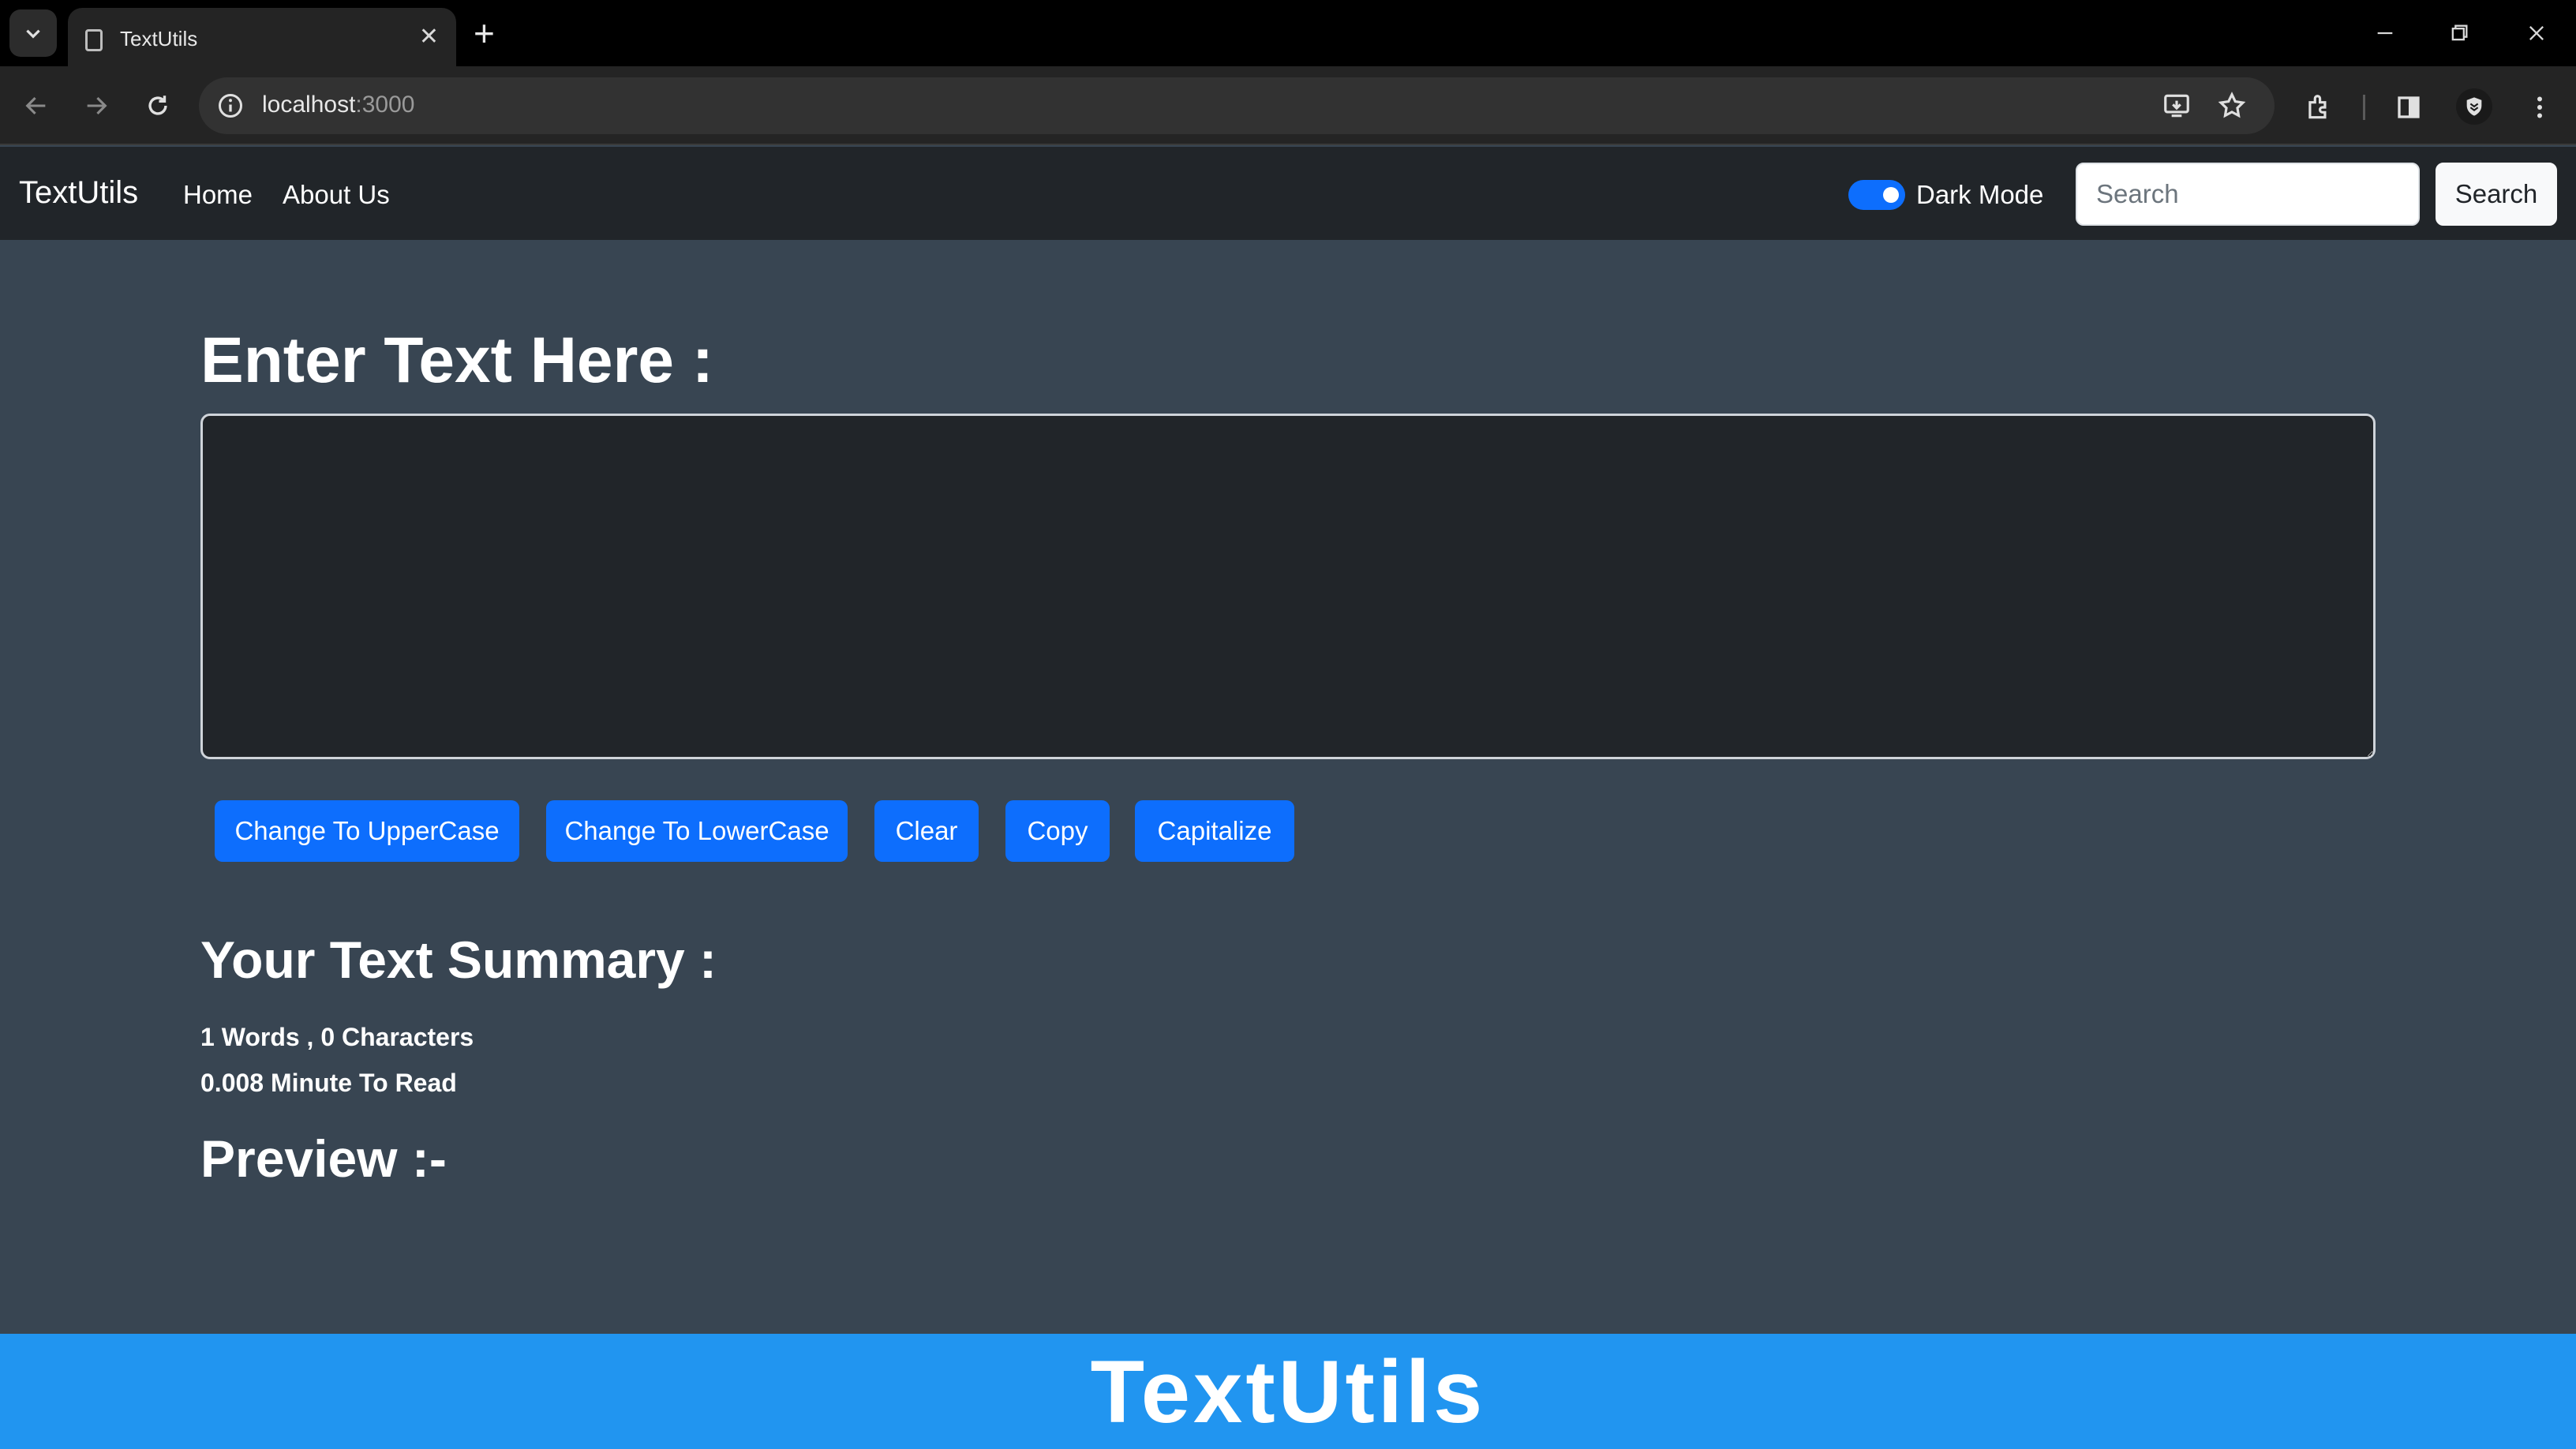 This screenshot has height=1449, width=2576. Describe the element at coordinates (1876, 195) in the screenshot. I see `dark-mode-toggle` at that location.